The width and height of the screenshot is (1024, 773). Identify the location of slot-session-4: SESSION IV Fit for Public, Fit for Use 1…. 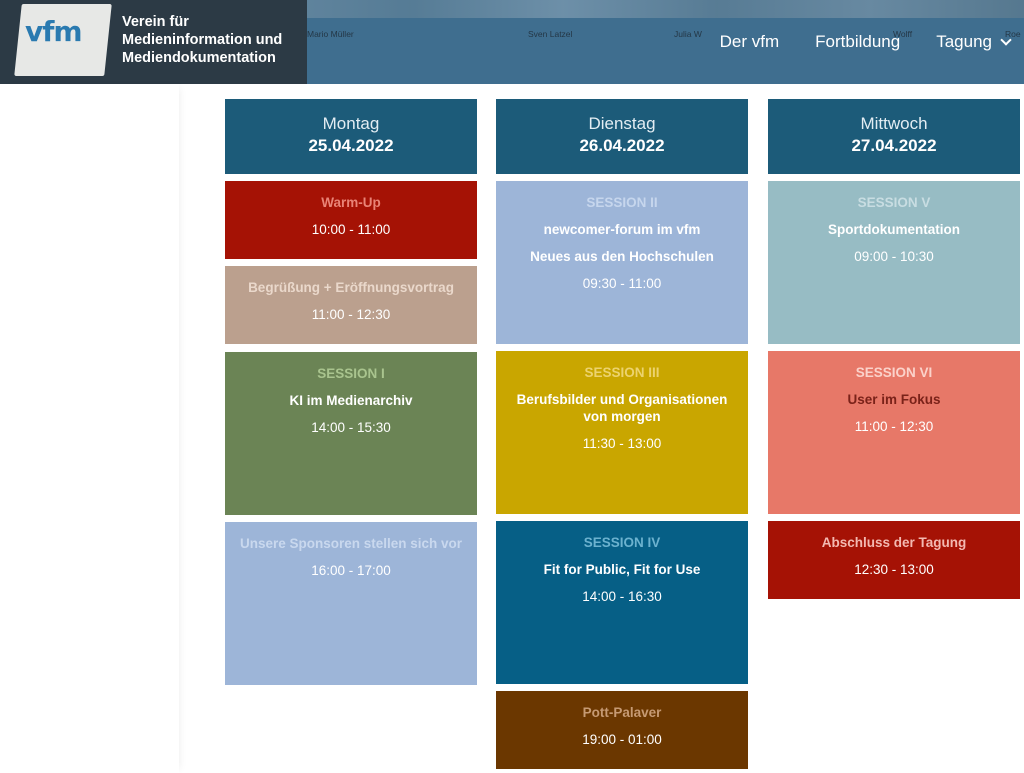
(622, 602).